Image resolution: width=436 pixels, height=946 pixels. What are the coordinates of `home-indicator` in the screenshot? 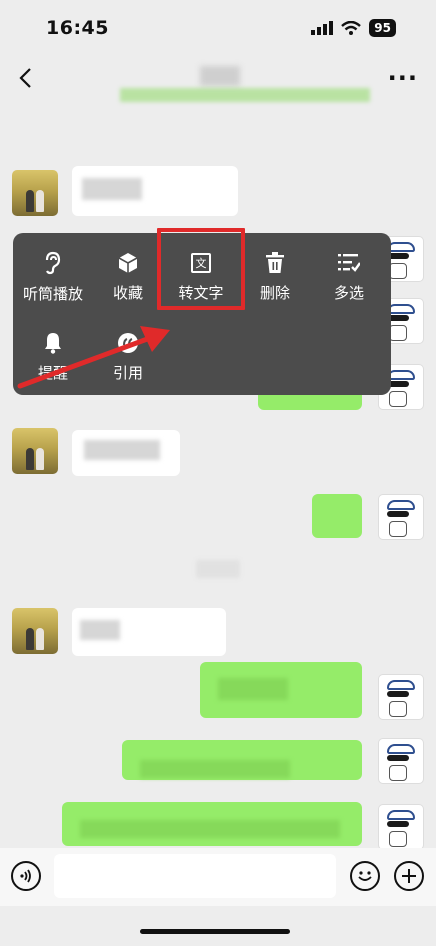 It's located at (215, 931).